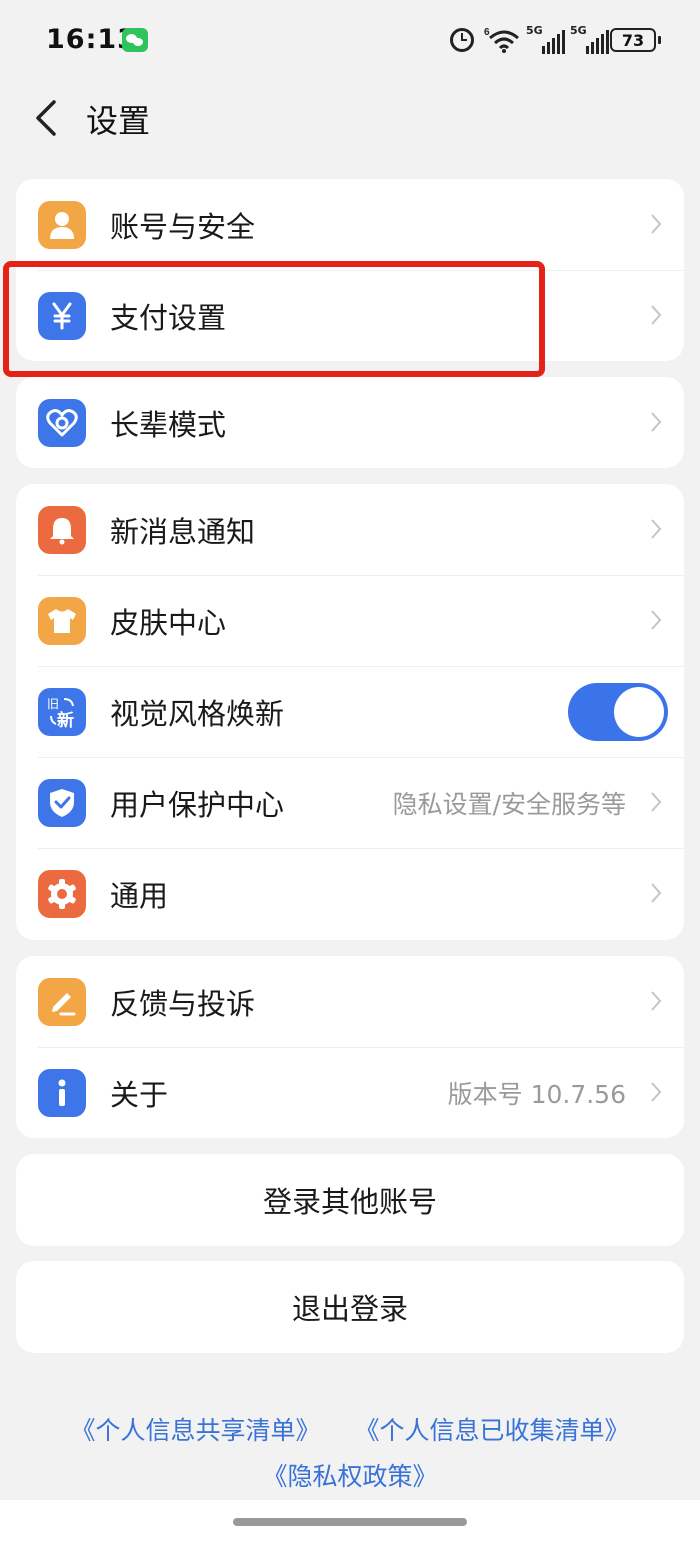 The height and width of the screenshot is (1543, 700). I want to click on shirt-icon, so click(62, 620).